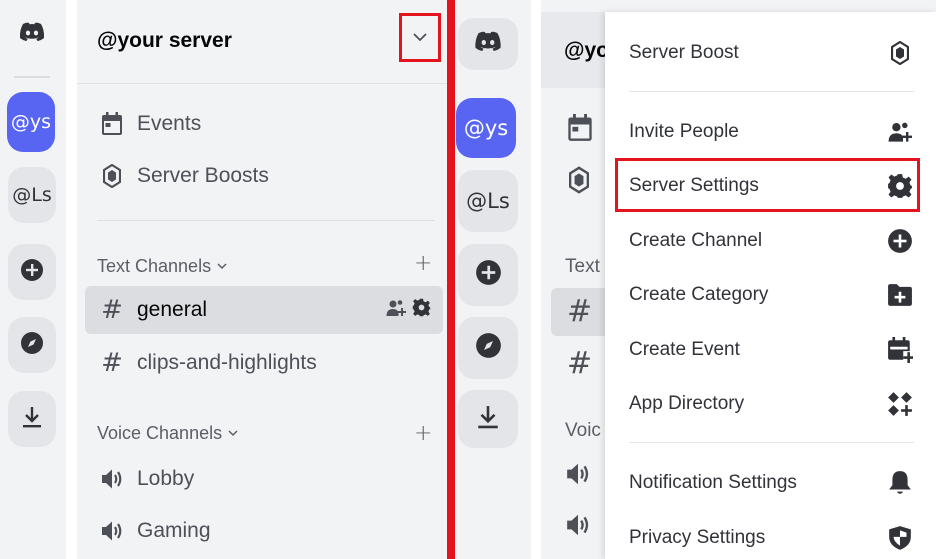  What do you see at coordinates (582, 267) in the screenshot?
I see `text-channels-category: Text` at bounding box center [582, 267].